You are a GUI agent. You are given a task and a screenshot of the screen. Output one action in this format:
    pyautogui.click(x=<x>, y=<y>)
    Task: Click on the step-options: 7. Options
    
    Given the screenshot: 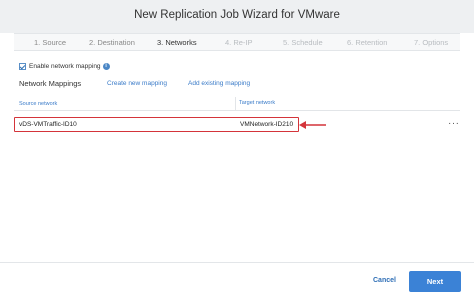 What is the action you would take?
    pyautogui.click(x=431, y=42)
    